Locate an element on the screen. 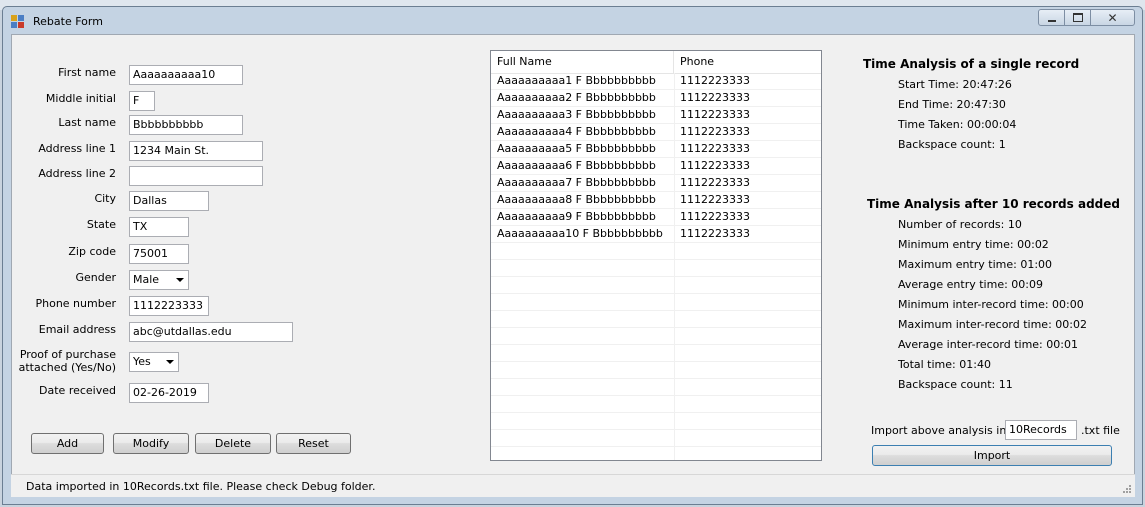  table-row: Aaaaaaaaaa3 F Bbbbbbbbbb 1112223333 is located at coordinates (656, 115).